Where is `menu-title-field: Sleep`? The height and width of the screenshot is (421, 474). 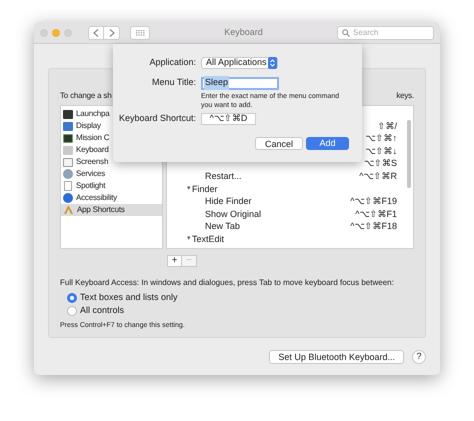 menu-title-field: Sleep is located at coordinates (240, 83).